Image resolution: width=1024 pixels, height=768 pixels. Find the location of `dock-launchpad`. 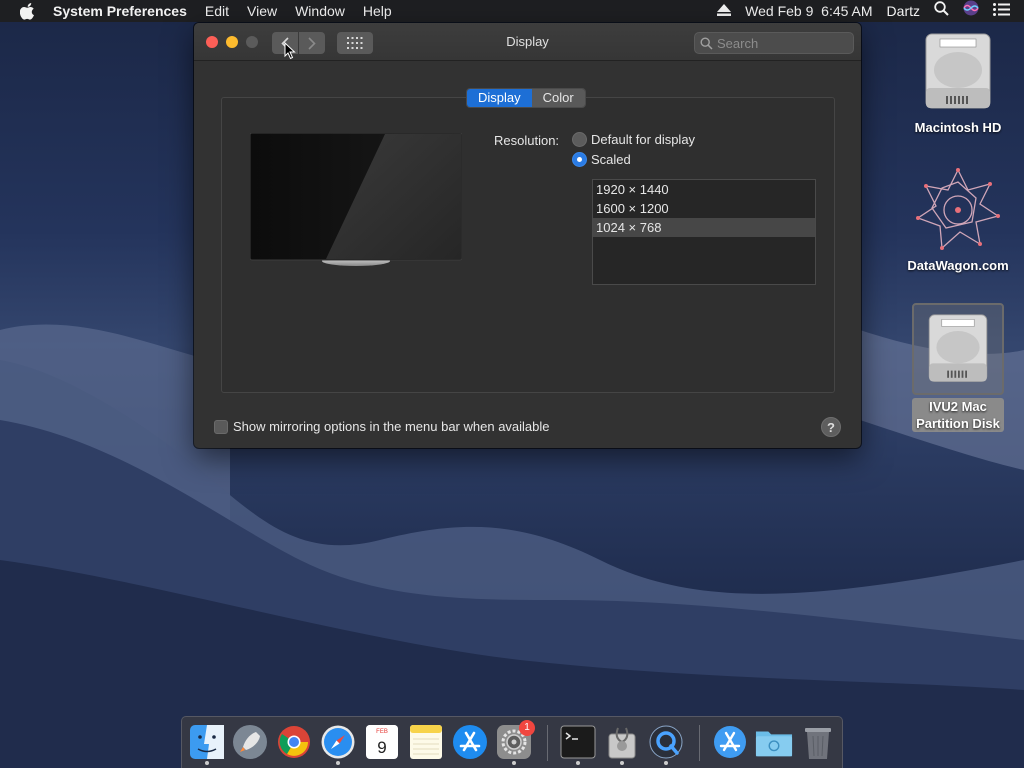

dock-launchpad is located at coordinates (250, 742).